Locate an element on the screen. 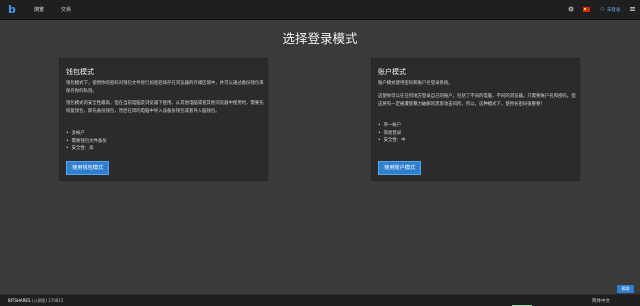 The height and width of the screenshot is (306, 640). gear-icon is located at coordinates (571, 10).